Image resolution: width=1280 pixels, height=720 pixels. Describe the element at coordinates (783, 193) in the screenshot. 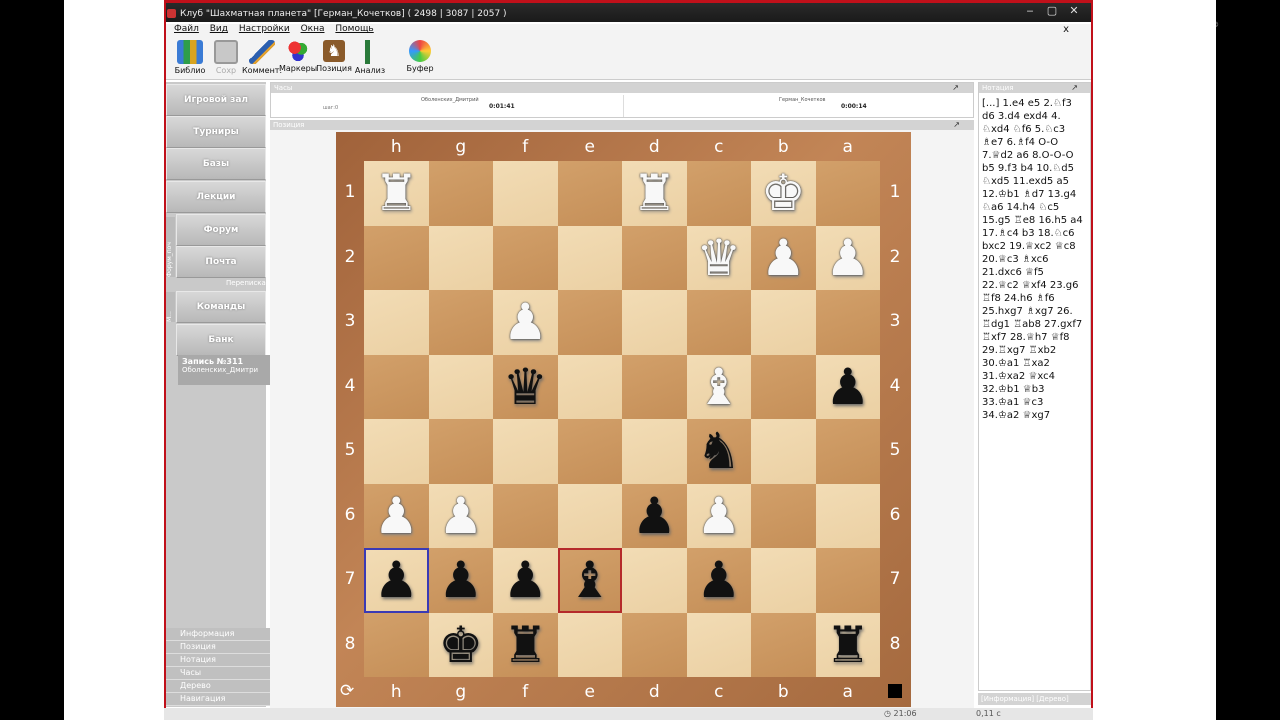

I see `white-king-b1: ♚` at that location.